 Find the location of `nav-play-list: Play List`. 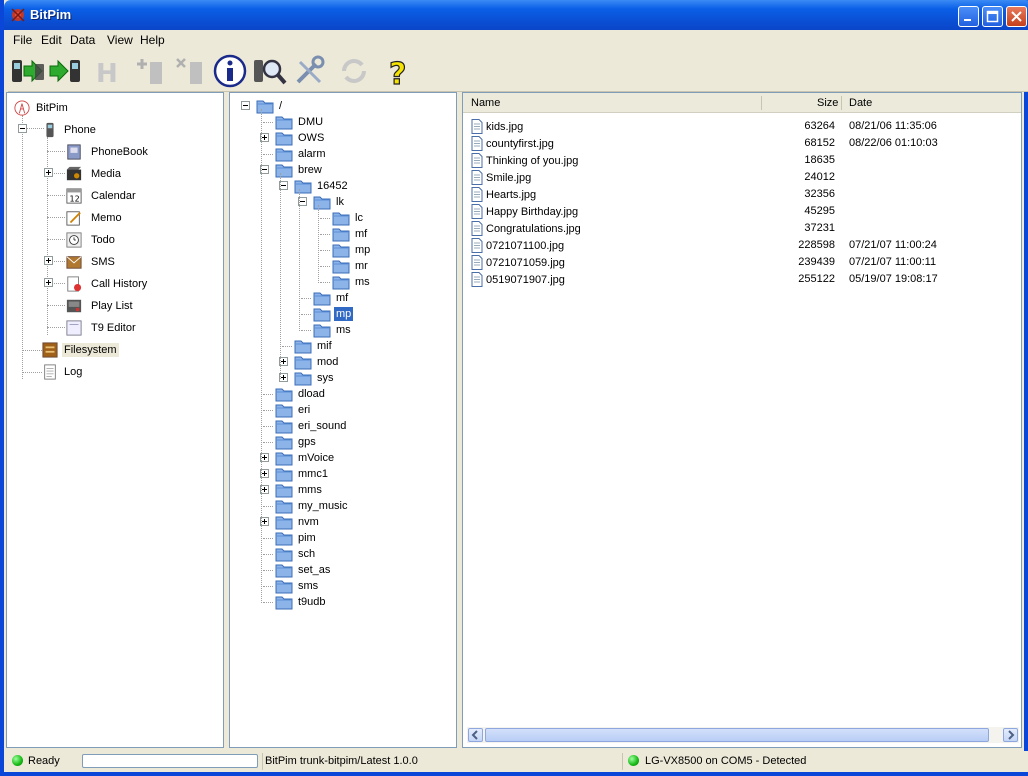

nav-play-list: Play List is located at coordinates (100, 306).